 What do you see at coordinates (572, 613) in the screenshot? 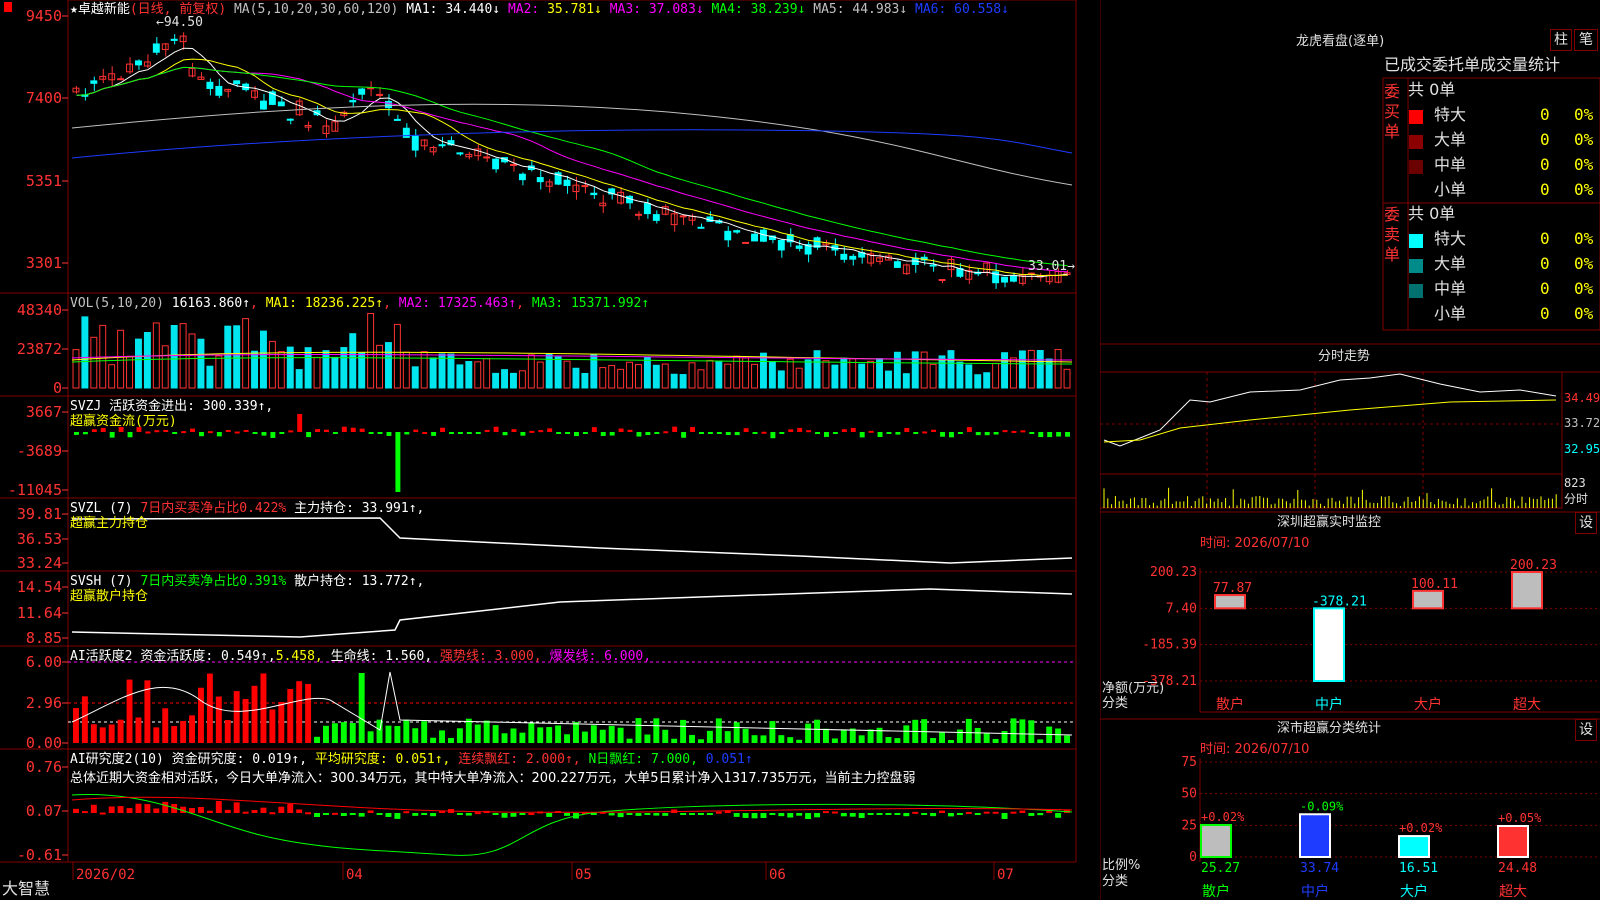
I see `retail-holding-line` at bounding box center [572, 613].